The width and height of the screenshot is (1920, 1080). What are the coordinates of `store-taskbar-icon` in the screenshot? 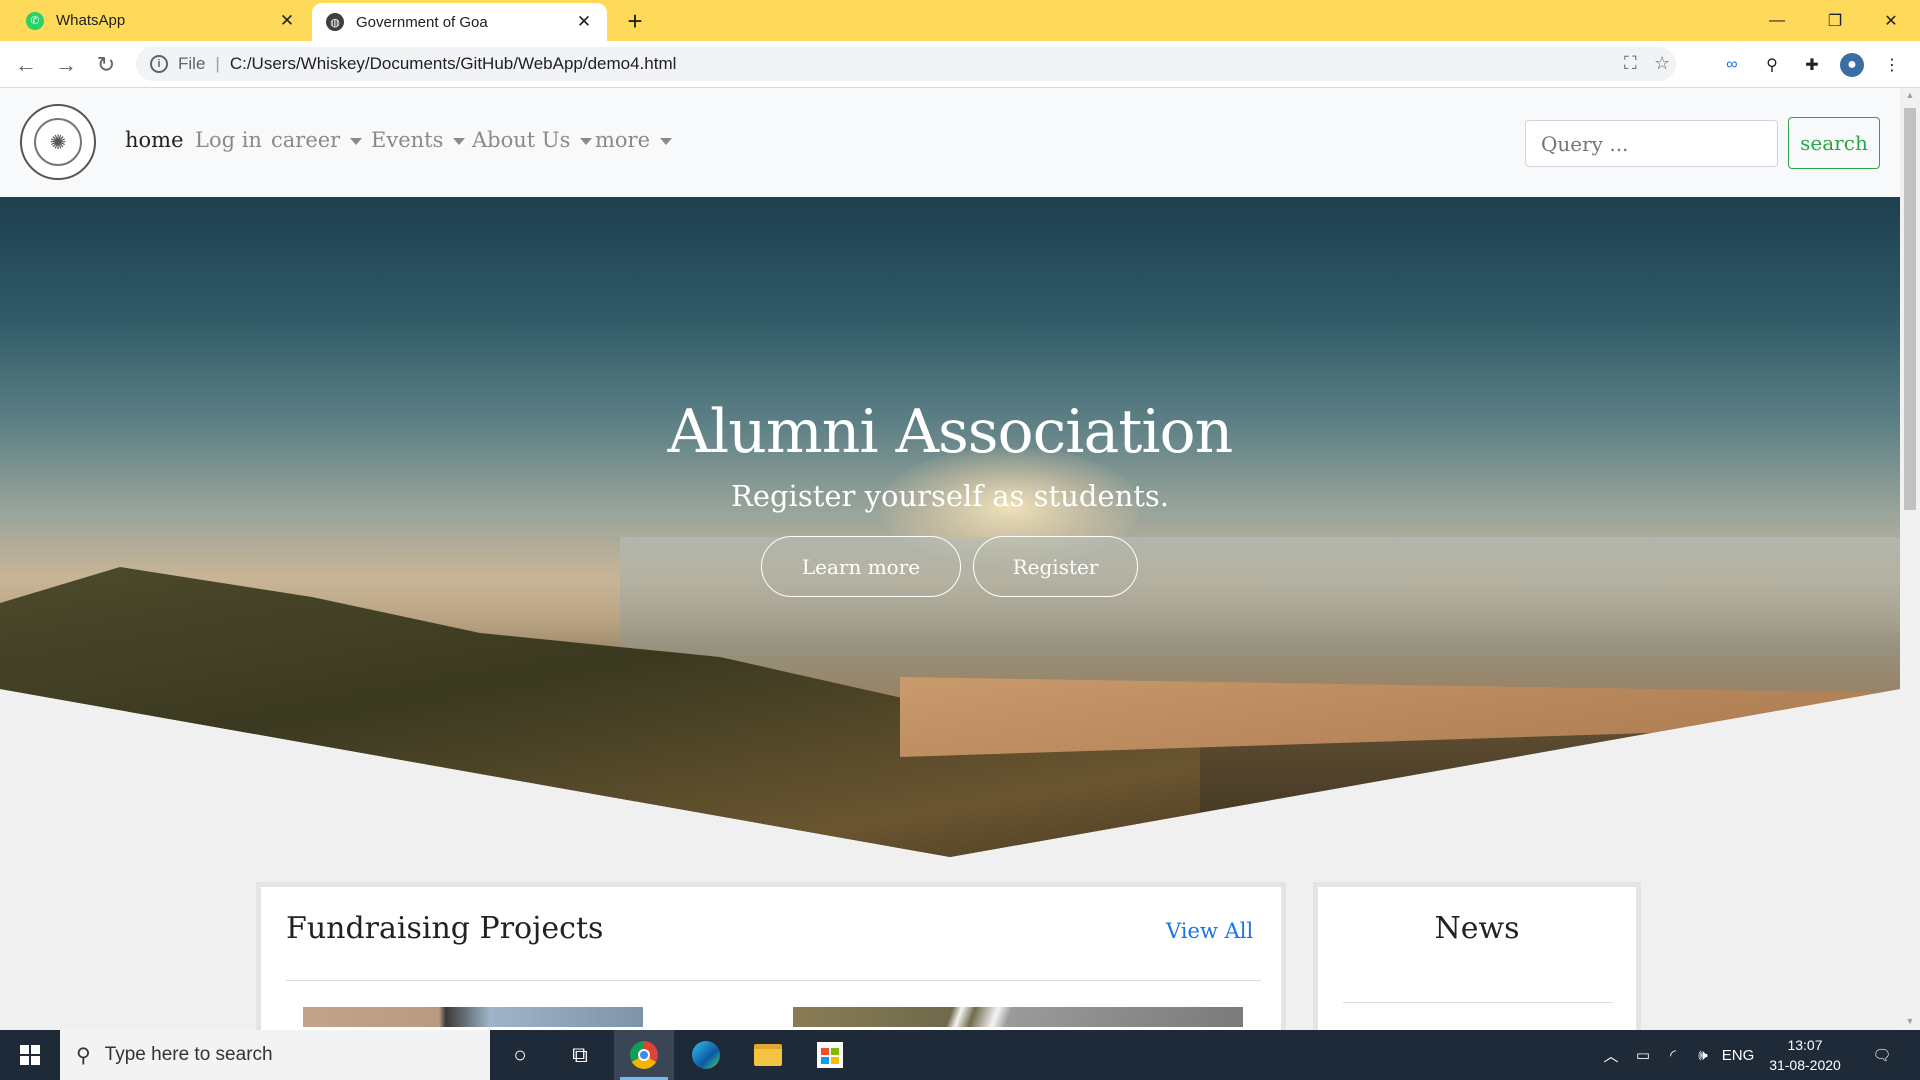 It's located at (830, 1055).